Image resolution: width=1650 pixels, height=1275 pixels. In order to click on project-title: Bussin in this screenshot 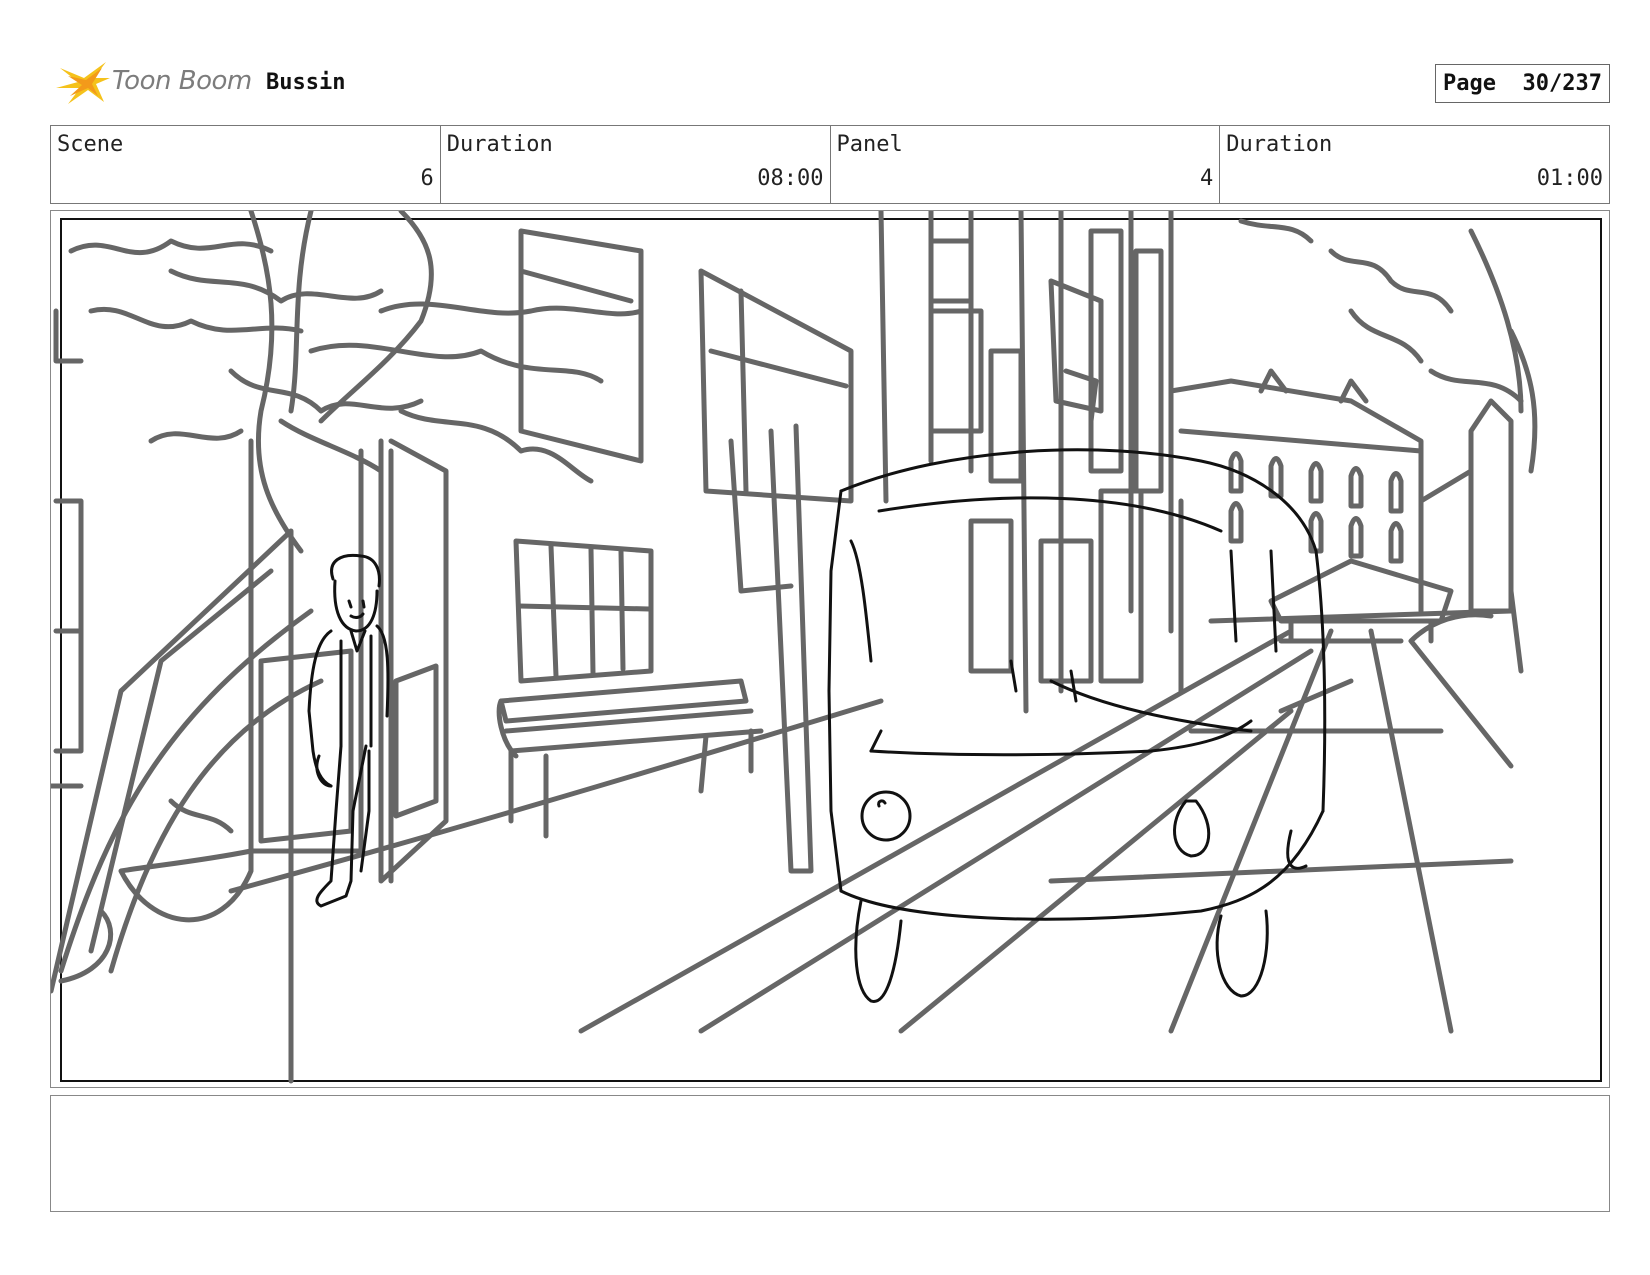, I will do `click(306, 82)`.